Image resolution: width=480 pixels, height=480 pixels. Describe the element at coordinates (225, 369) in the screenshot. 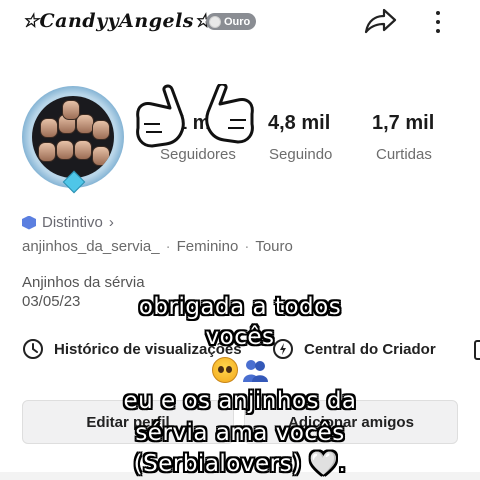

I see `pleading-face-icon` at that location.